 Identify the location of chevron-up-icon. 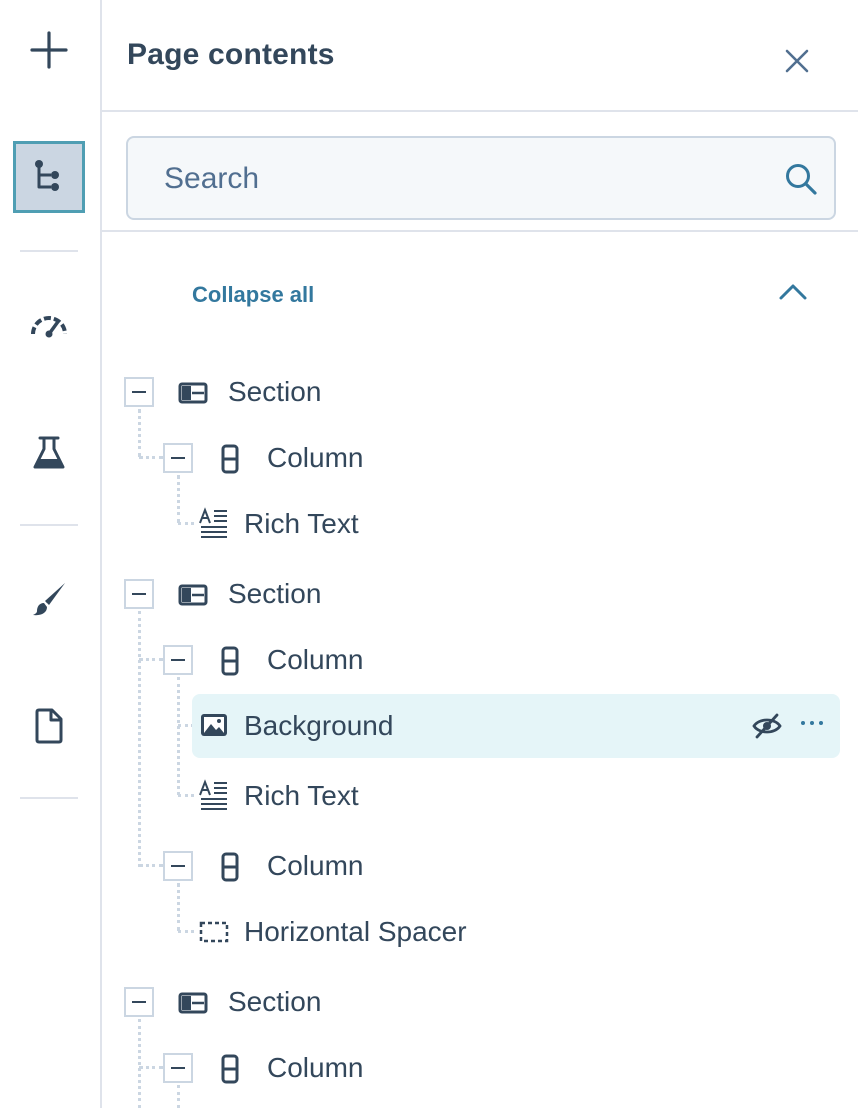
(793, 292).